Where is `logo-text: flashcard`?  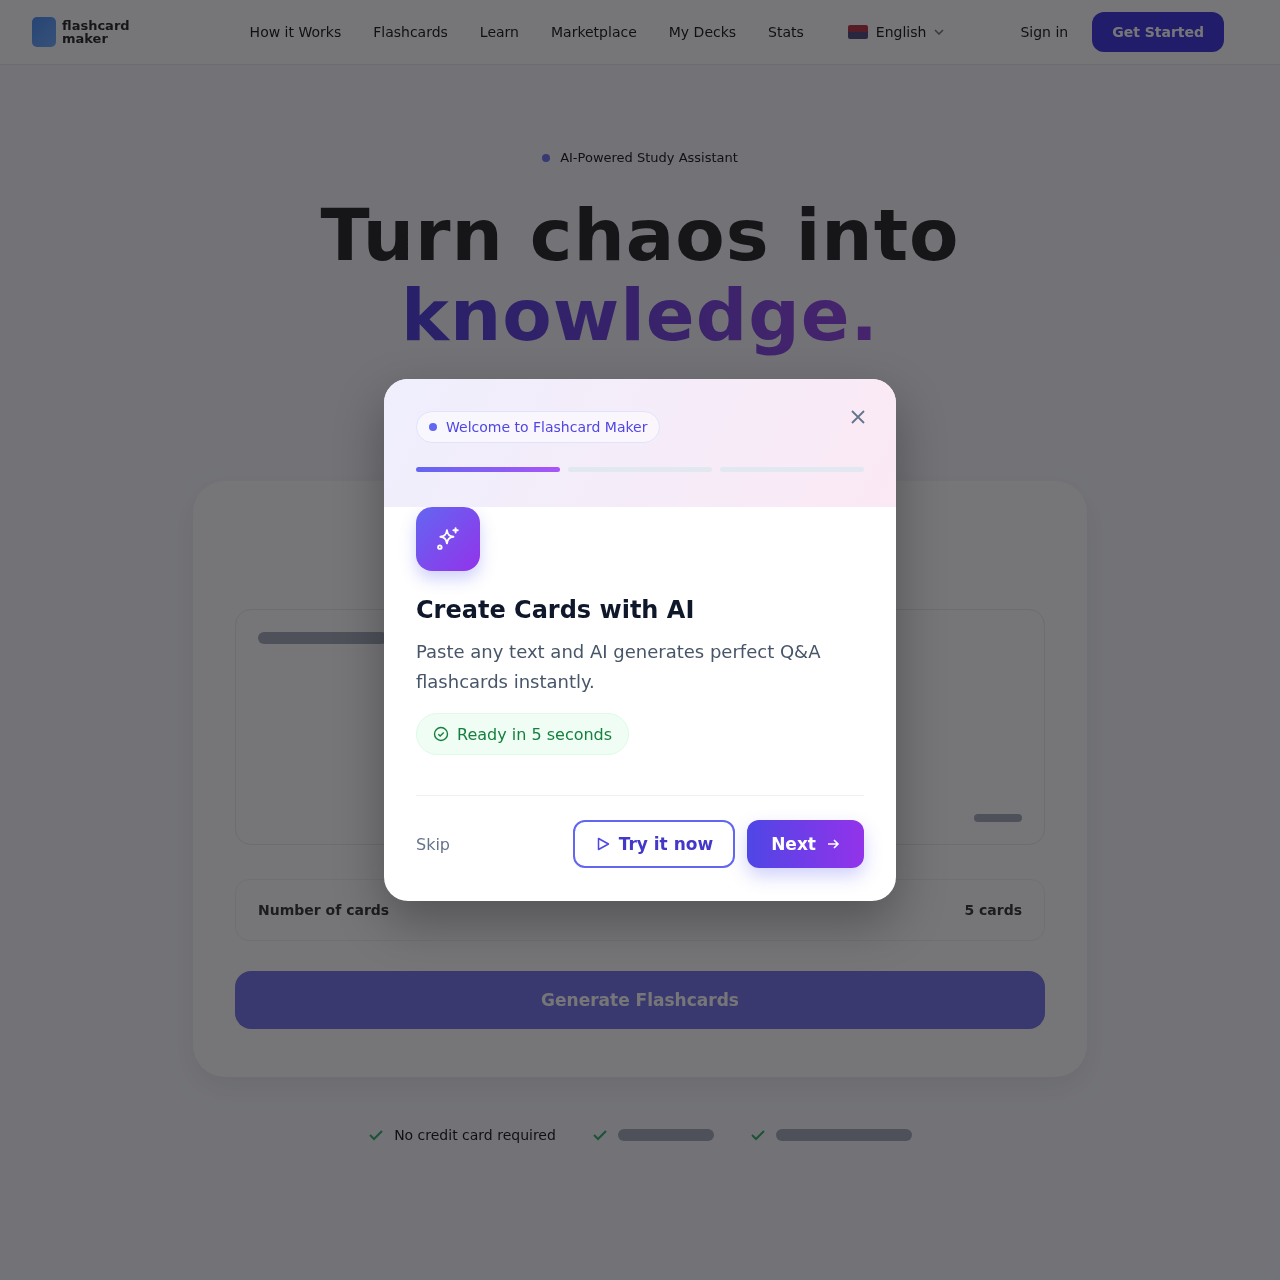 logo-text: flashcard is located at coordinates (96, 25).